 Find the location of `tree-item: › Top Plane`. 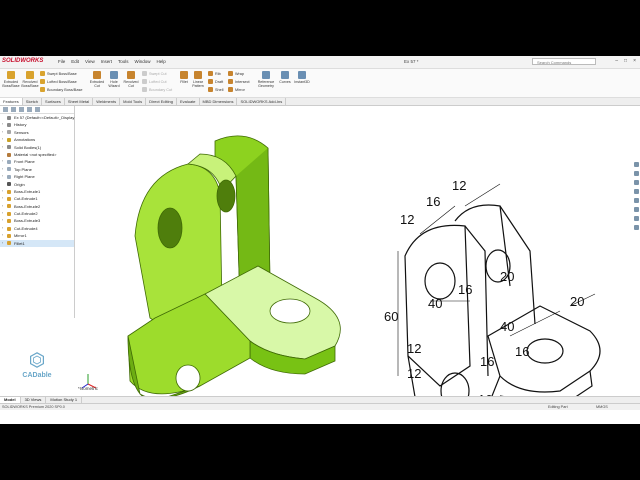

tree-item: › Top Plane is located at coordinates (37, 169).